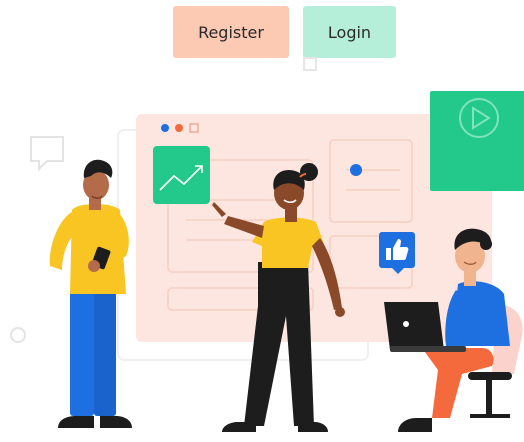 The image size is (524, 442). Describe the element at coordinates (90, 293) in the screenshot. I see `person-left` at that location.